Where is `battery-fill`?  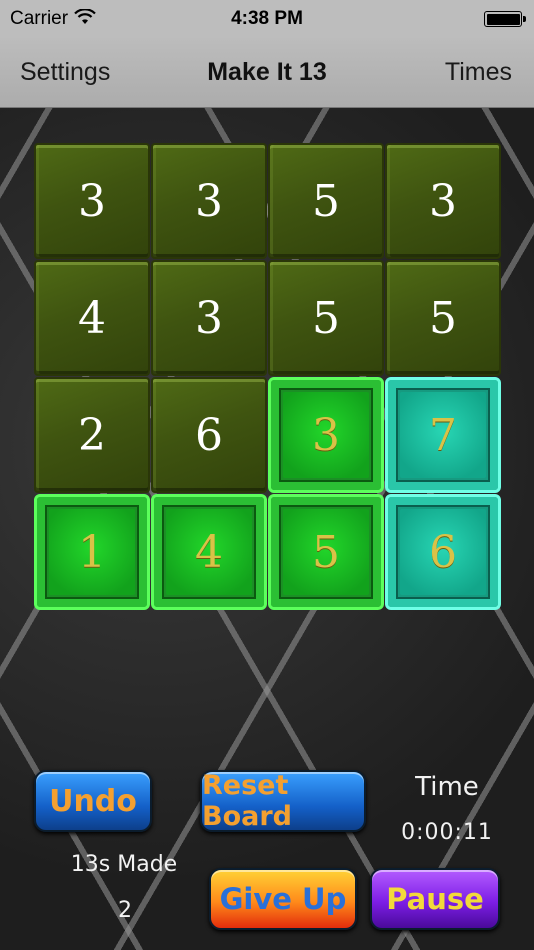 battery-fill is located at coordinates (503, 19).